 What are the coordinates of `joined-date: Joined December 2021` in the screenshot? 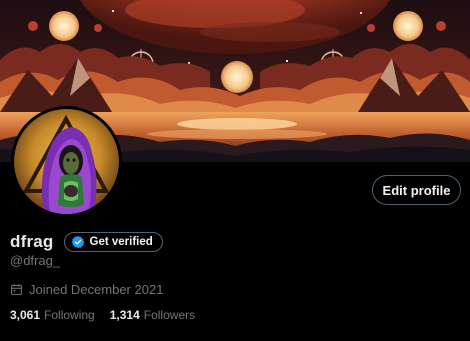 It's located at (86, 289).